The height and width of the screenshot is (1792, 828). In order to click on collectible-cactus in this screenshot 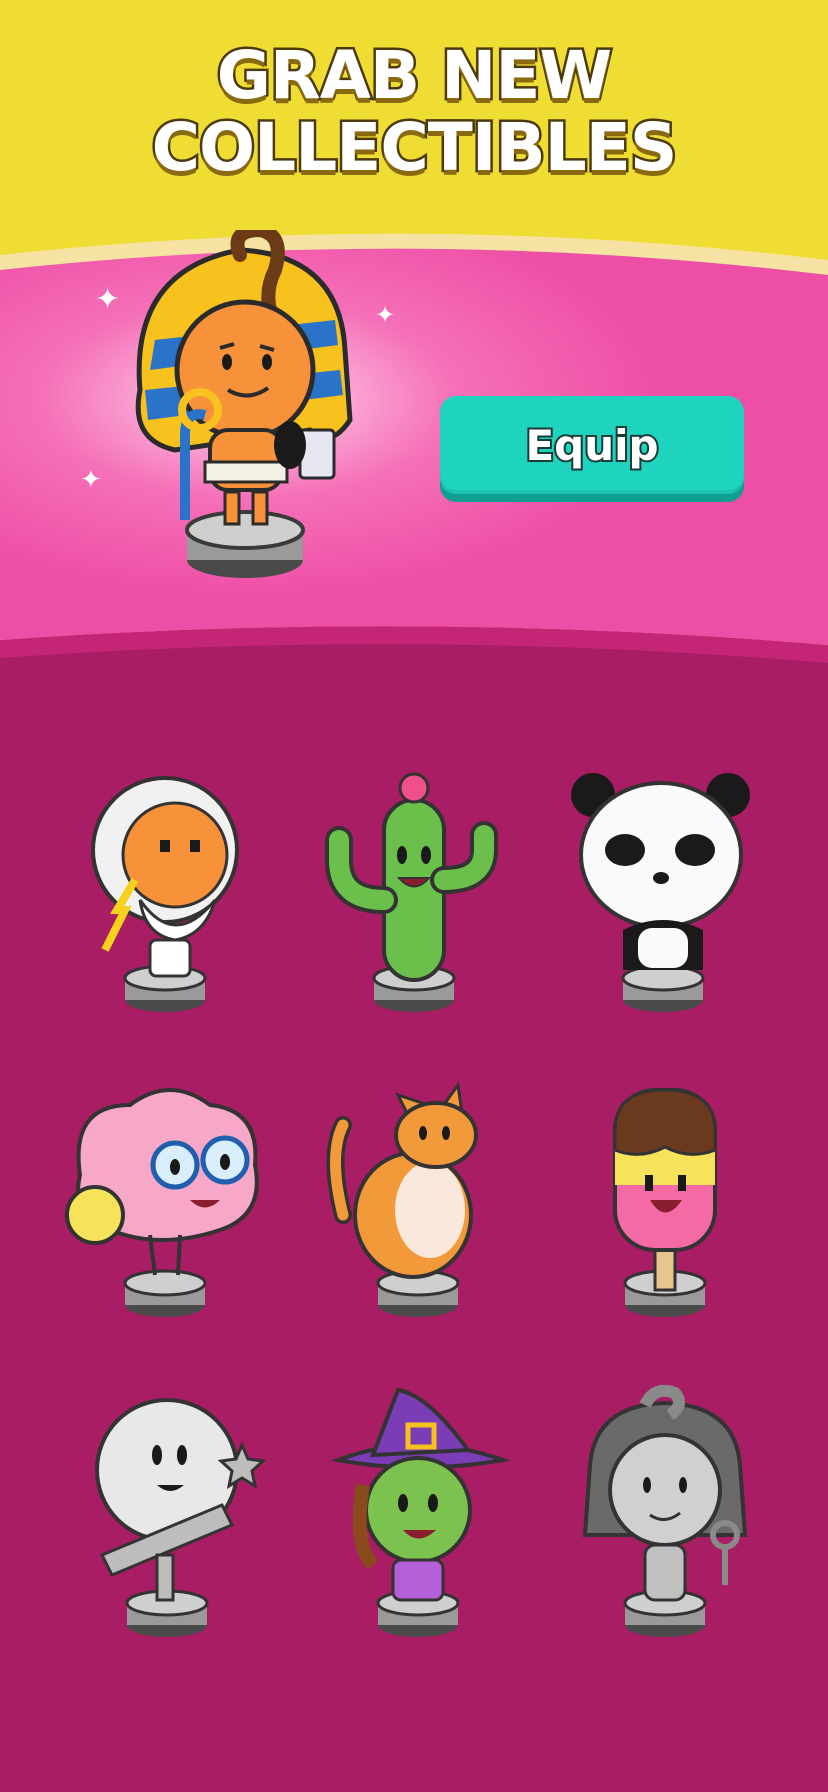, I will do `click(414, 890)`.